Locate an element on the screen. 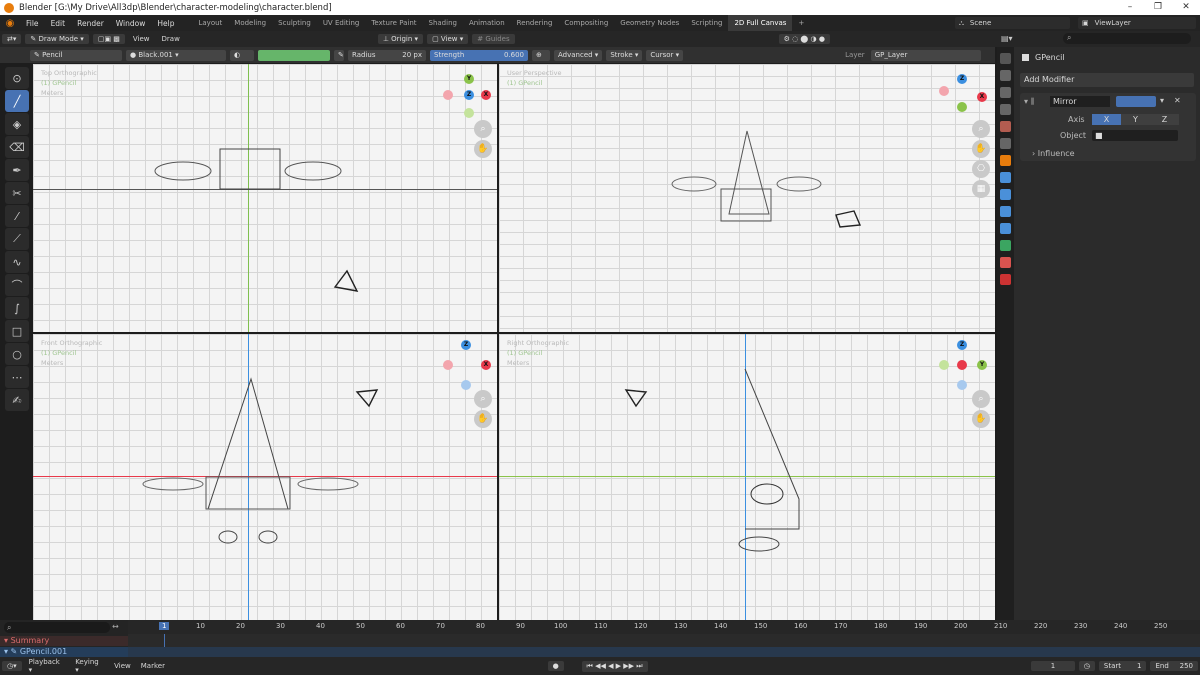 Image resolution: width=1200 pixels, height=675 pixels. tab-modeling: Modeling is located at coordinates (250, 23).